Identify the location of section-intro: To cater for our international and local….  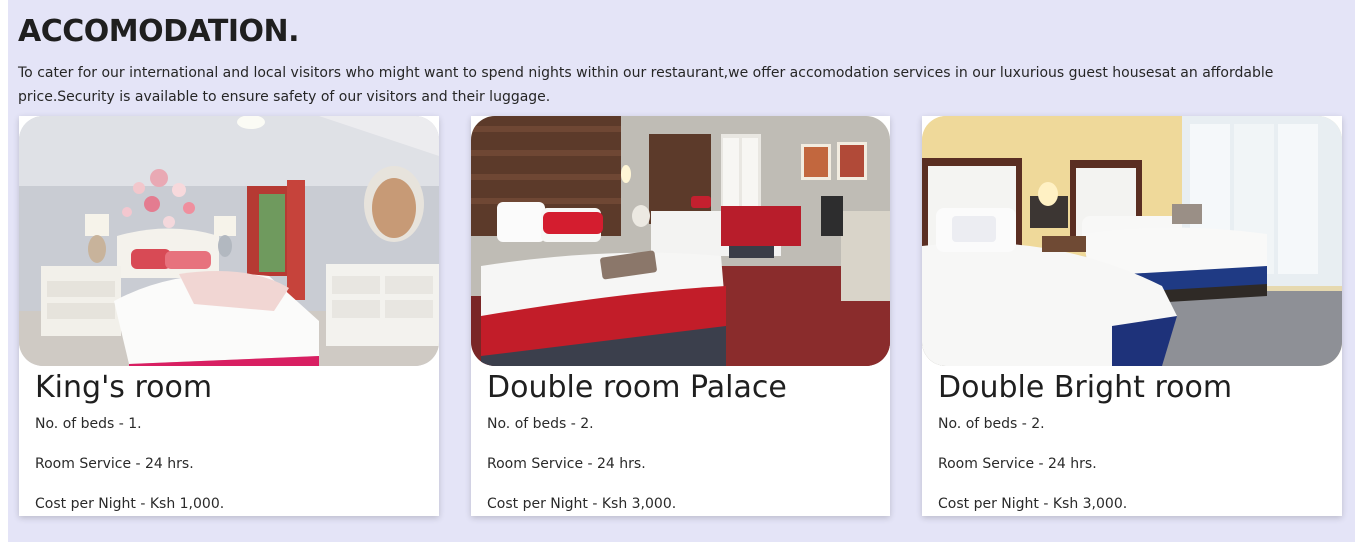
(646, 85).